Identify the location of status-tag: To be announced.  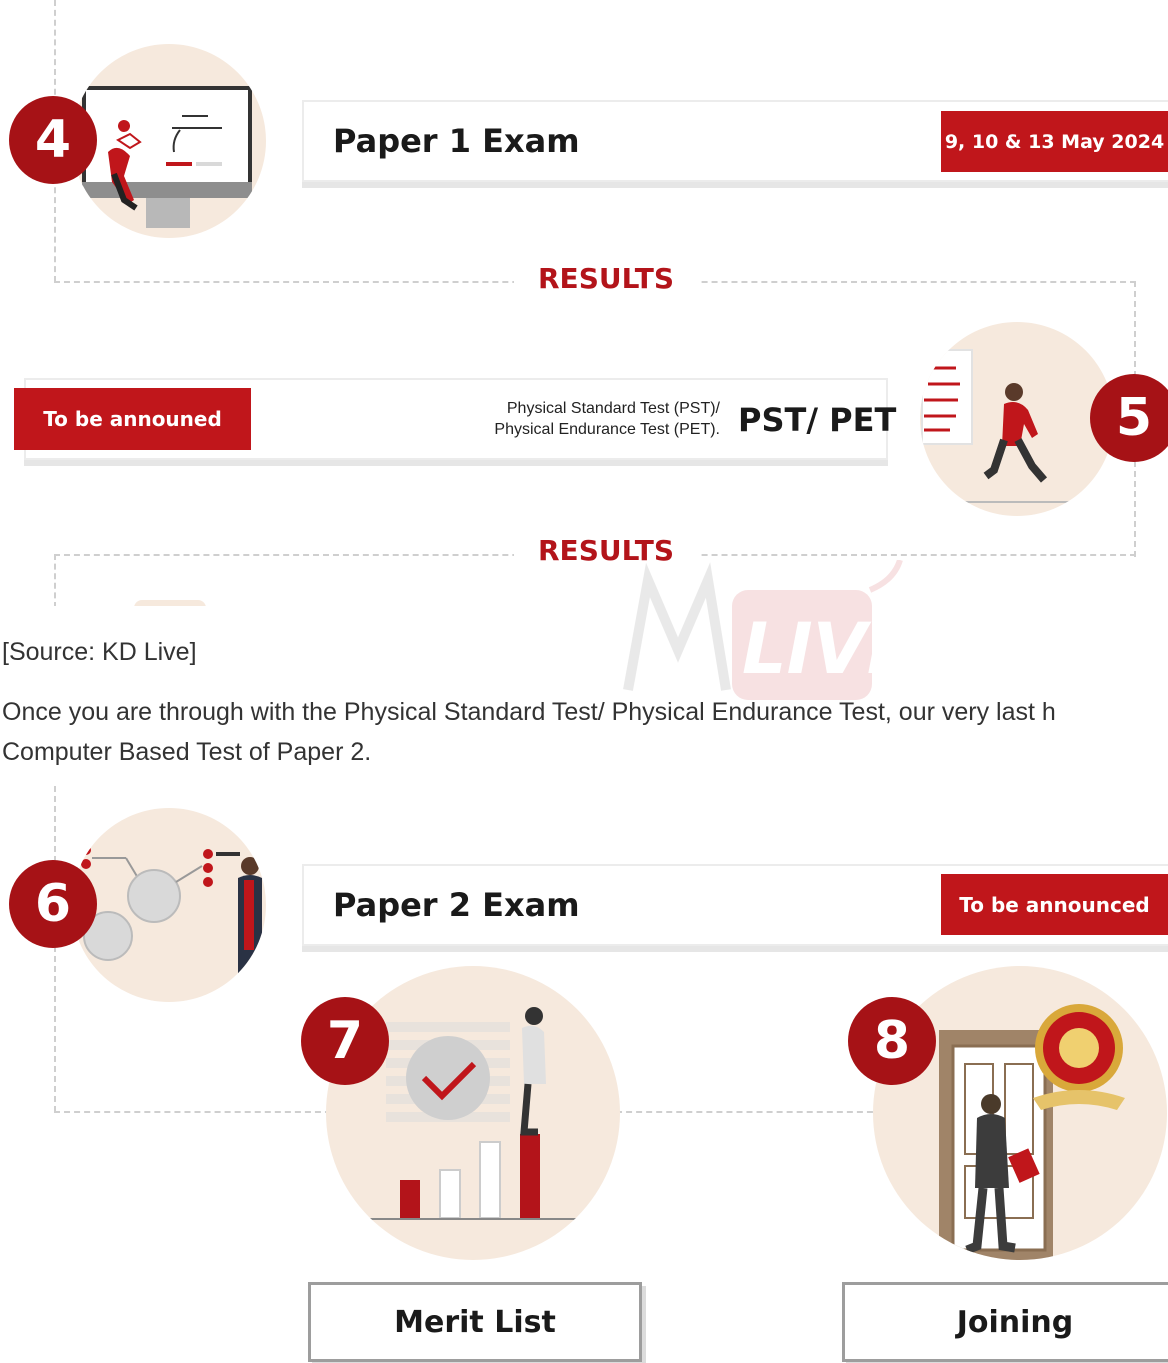
(1054, 904).